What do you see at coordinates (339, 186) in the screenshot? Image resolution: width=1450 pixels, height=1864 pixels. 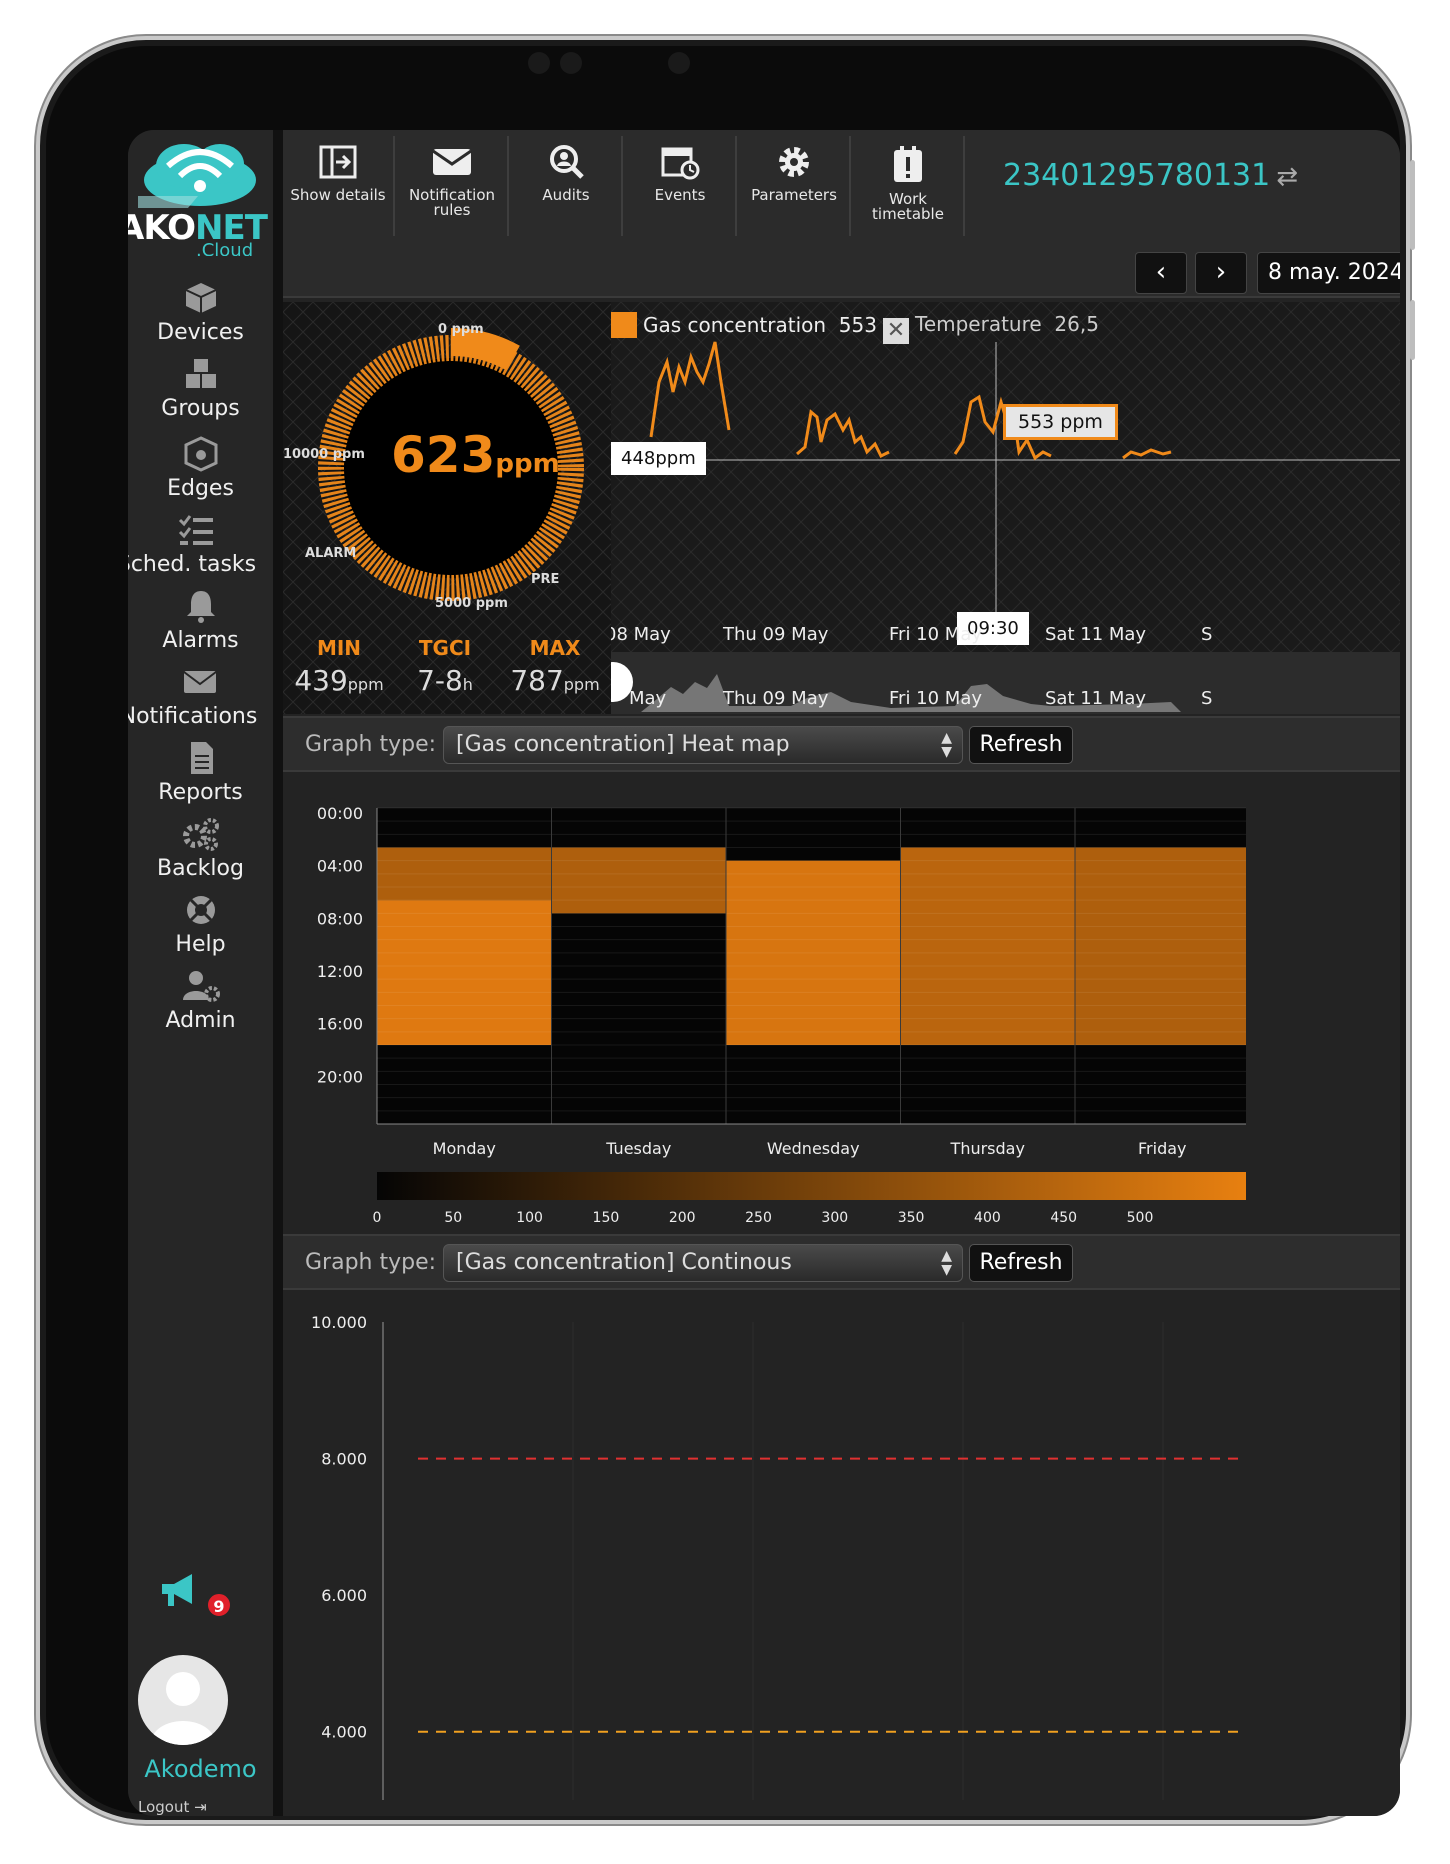 I see `show-details-button: Show details` at bounding box center [339, 186].